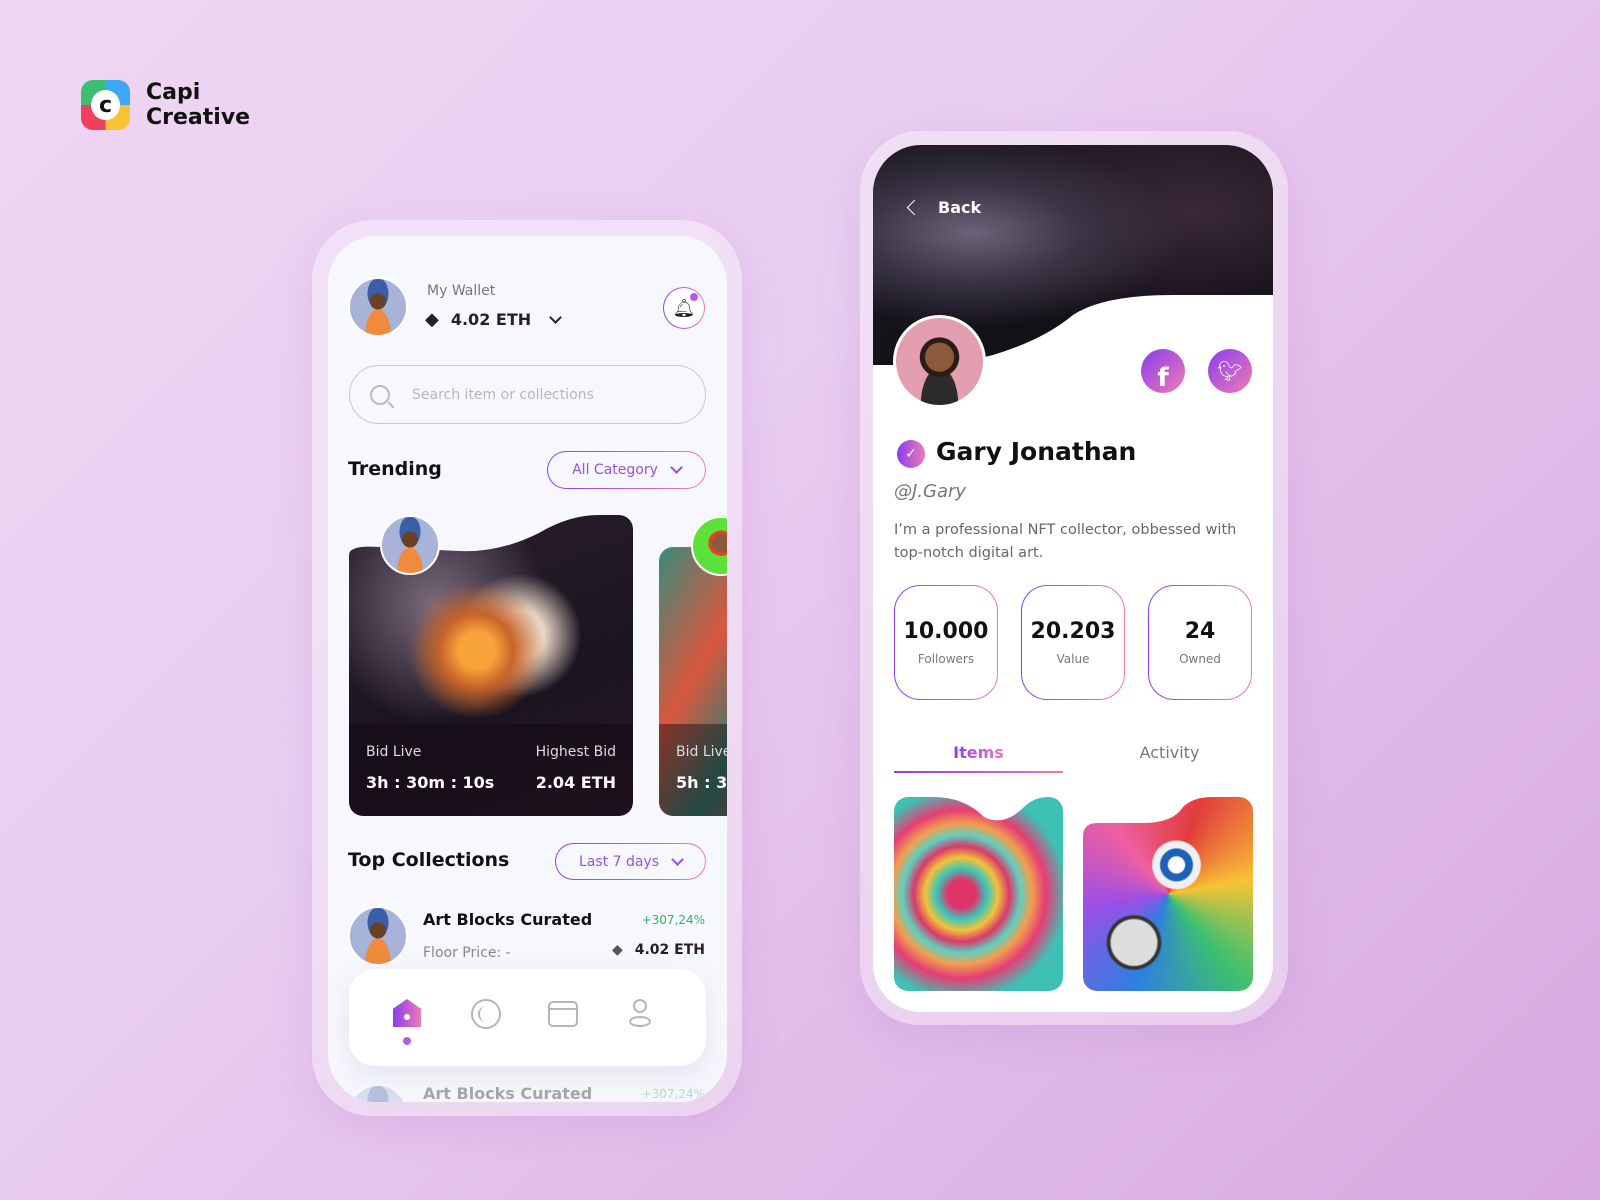  I want to click on stats-row: 10.000 Followers 20.203 Value 24 Owned, so click(1073, 642).